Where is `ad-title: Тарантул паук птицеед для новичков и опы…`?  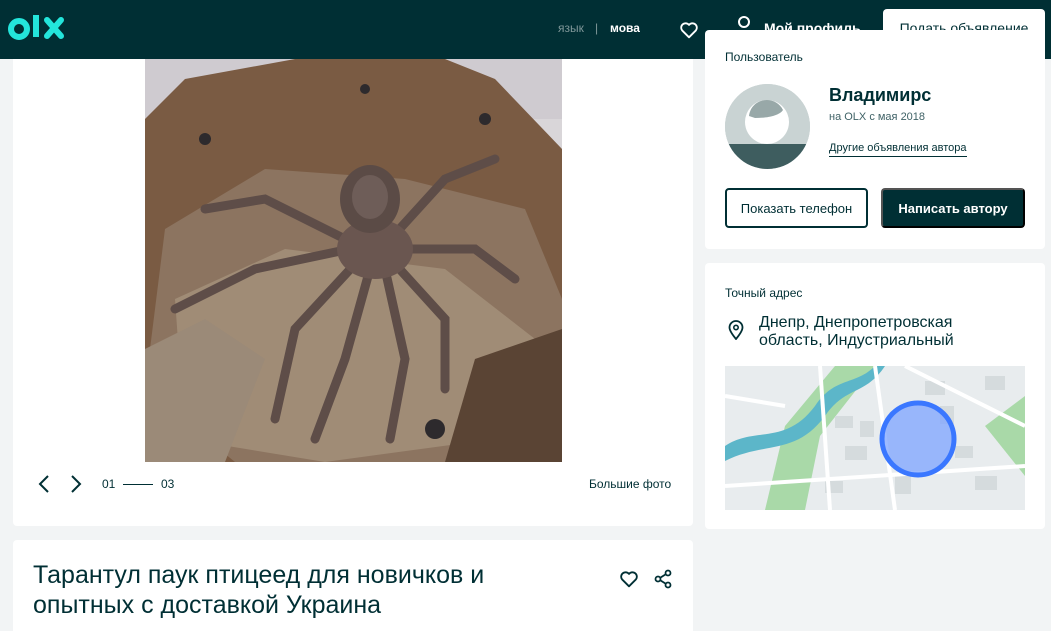 ad-title: Тарантул паук птицеед для новичков и опы… is located at coordinates (259, 590).